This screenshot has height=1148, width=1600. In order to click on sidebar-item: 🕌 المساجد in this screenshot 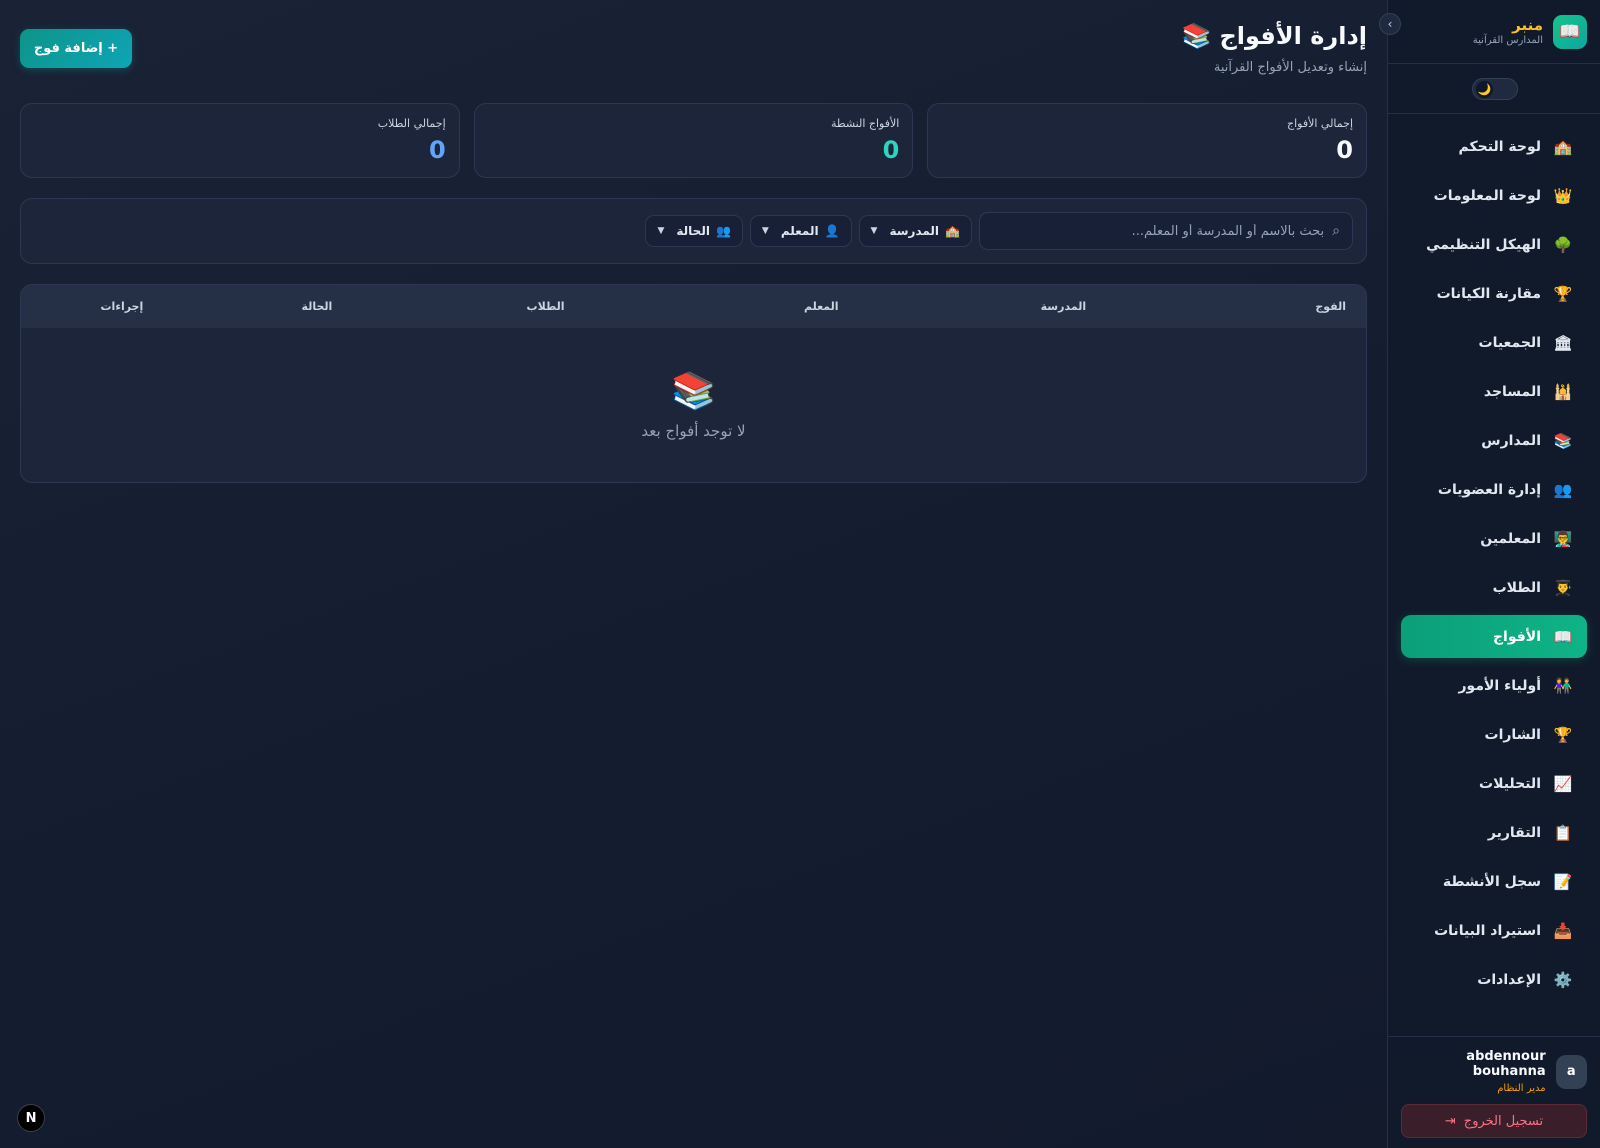, I will do `click(1494, 391)`.